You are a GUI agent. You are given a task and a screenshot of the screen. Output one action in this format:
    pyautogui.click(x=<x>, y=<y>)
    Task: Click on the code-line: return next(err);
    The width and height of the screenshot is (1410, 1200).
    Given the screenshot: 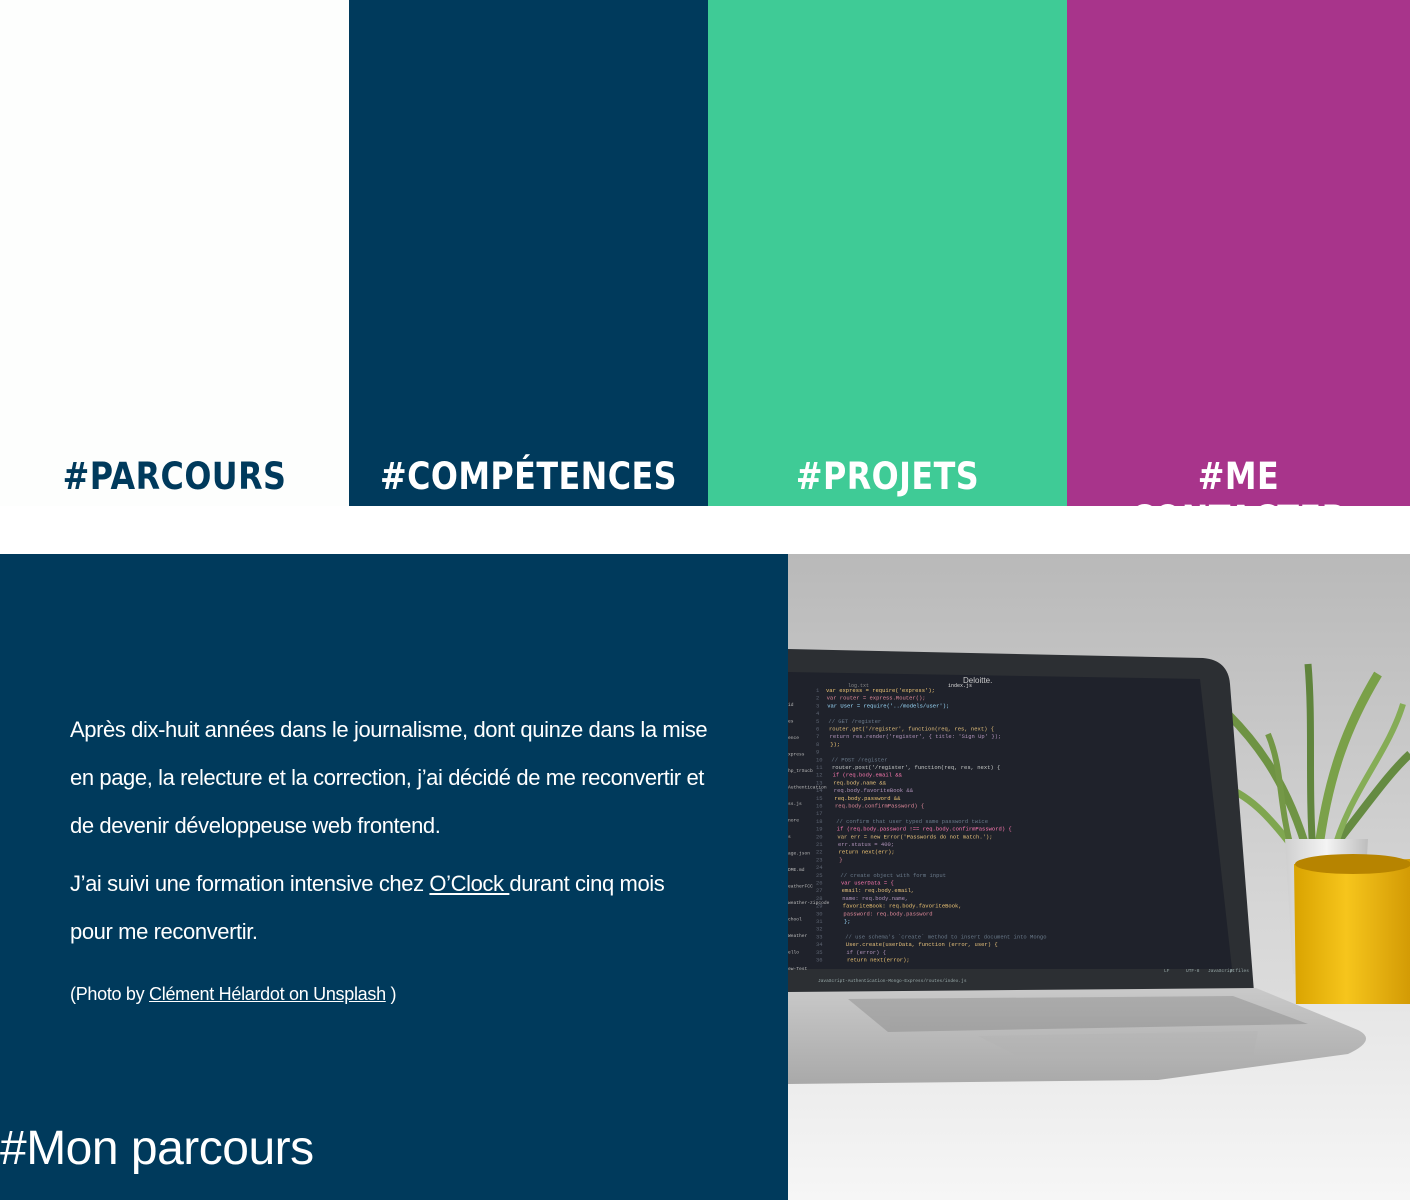 What is the action you would take?
    pyautogui.click(x=867, y=852)
    